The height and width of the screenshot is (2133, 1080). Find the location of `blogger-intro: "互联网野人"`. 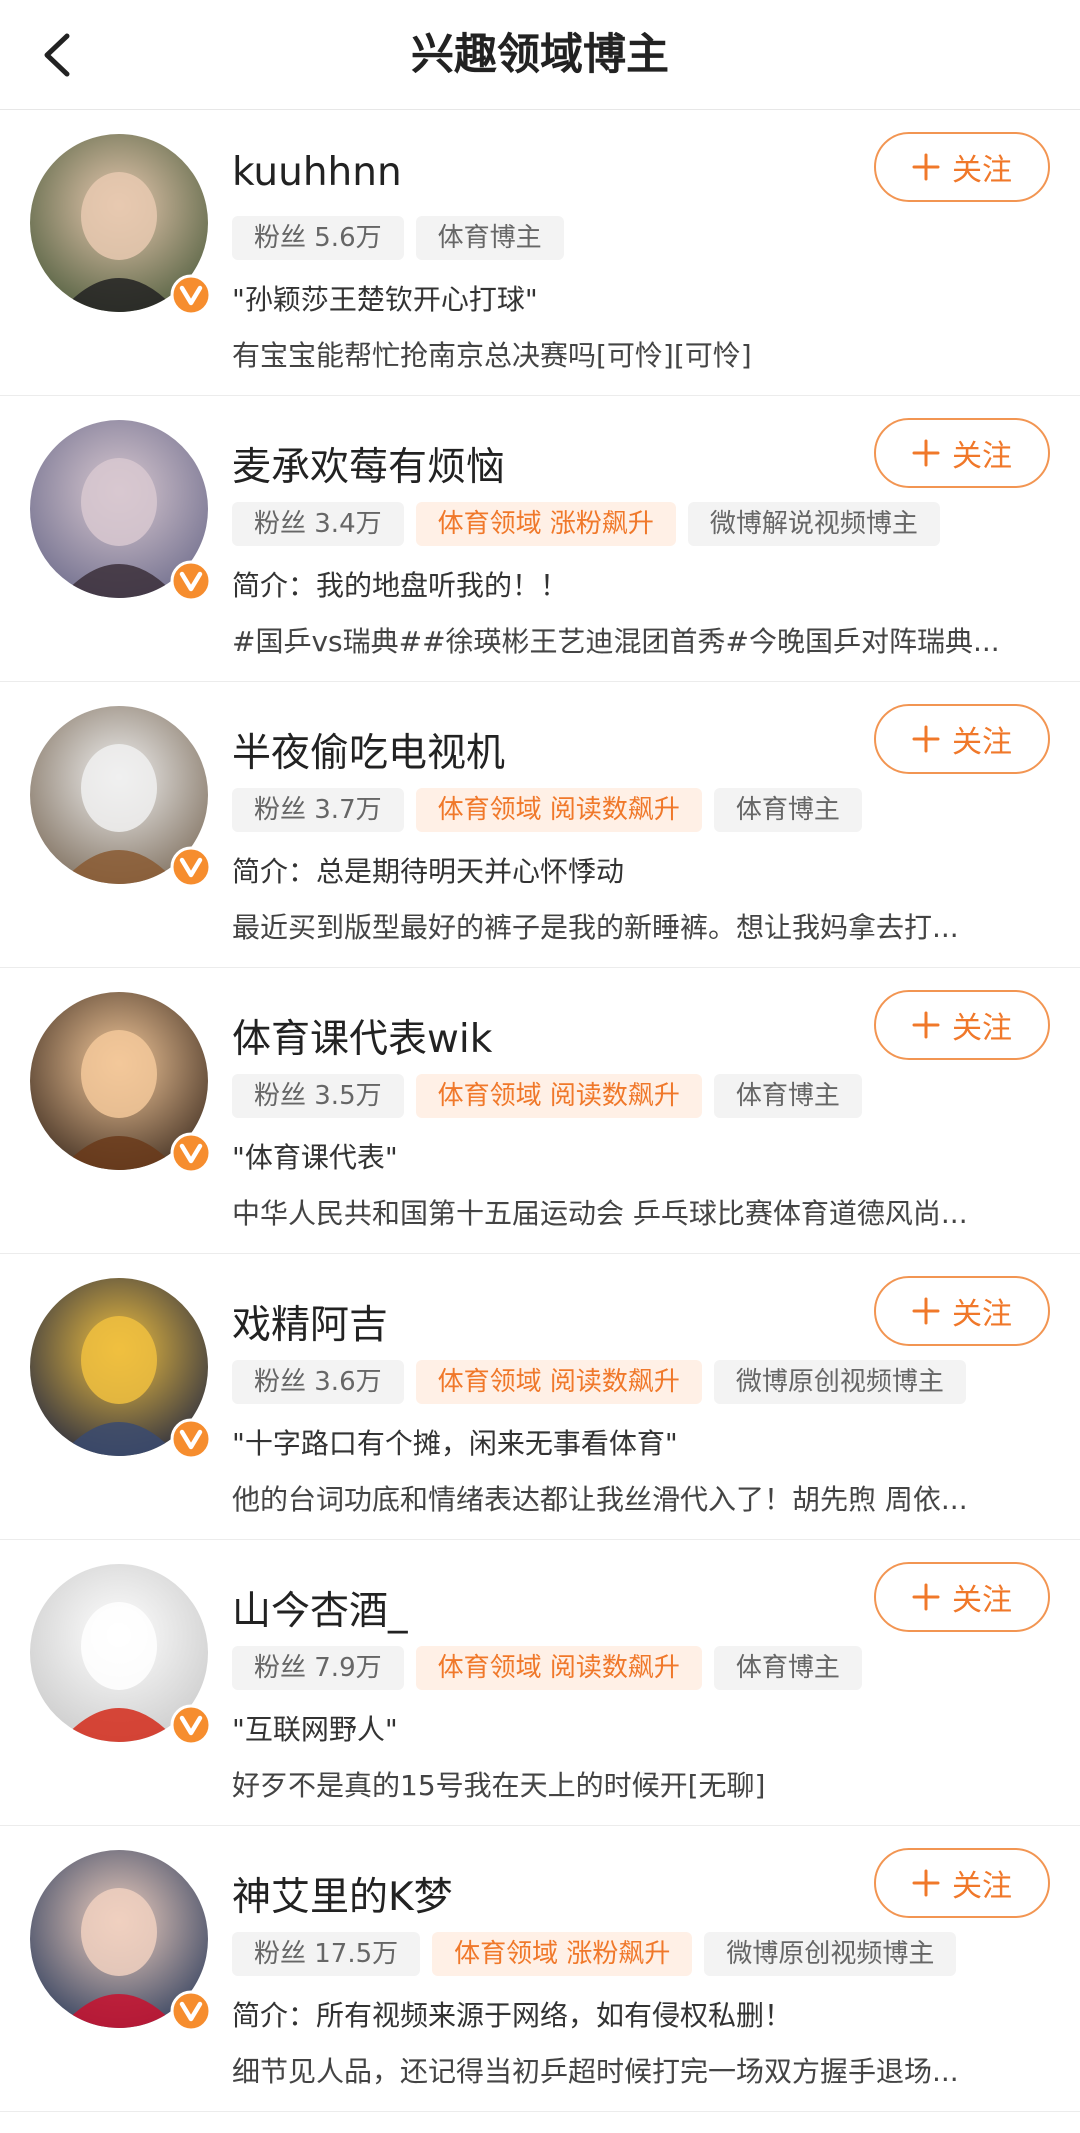

blogger-intro: "互联网野人" is located at coordinates (315, 1729).